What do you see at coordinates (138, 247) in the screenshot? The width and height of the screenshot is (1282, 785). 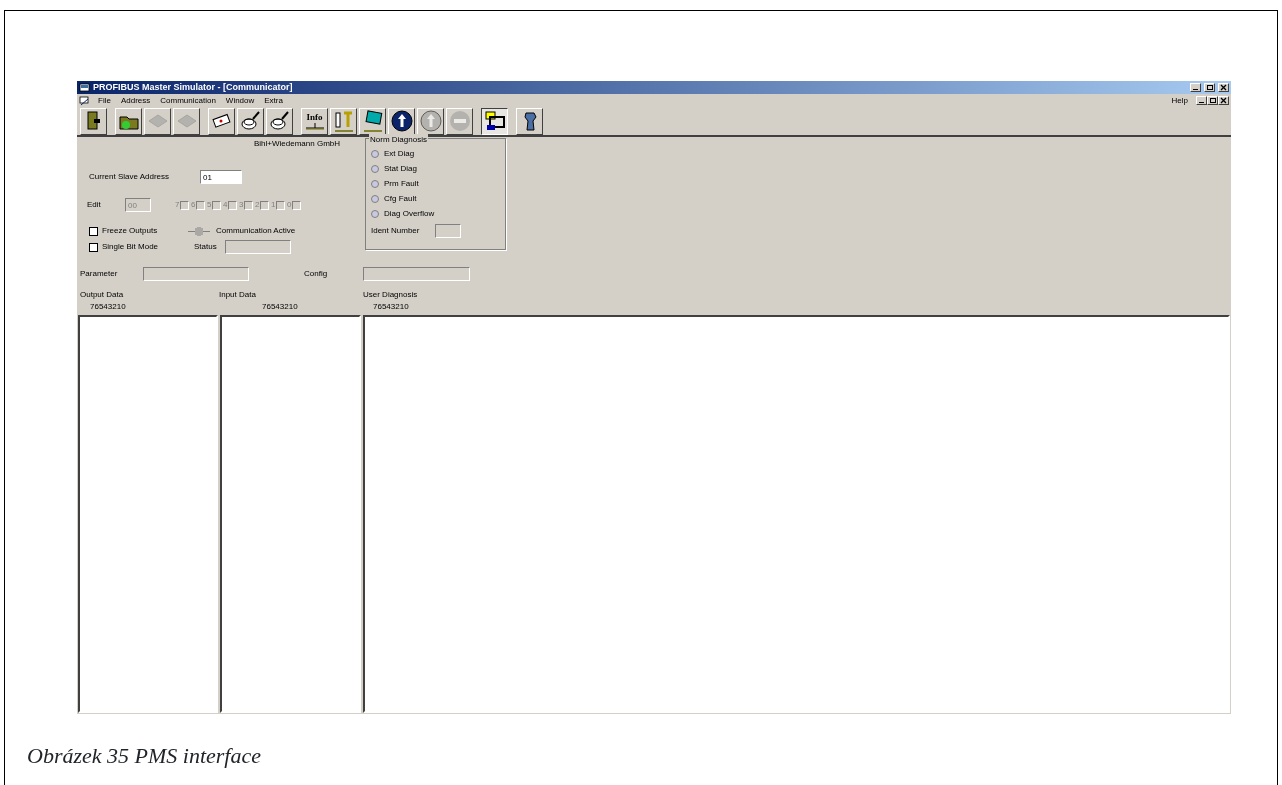 I see `checkbox-option: Single Bit Mode` at bounding box center [138, 247].